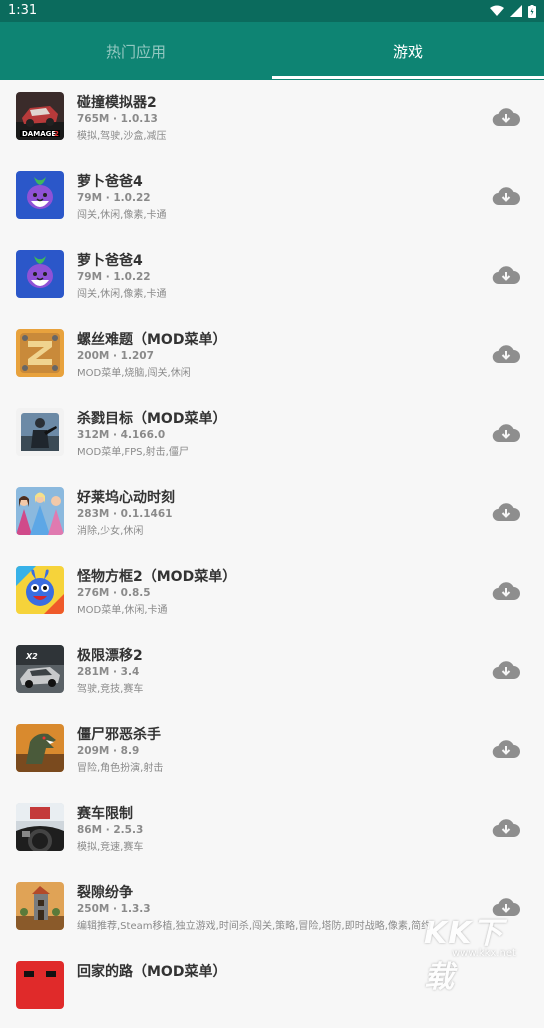 This screenshot has height=1028, width=544. Describe the element at coordinates (40, 353) in the screenshot. I see `screw-puzzle-icon` at that location.